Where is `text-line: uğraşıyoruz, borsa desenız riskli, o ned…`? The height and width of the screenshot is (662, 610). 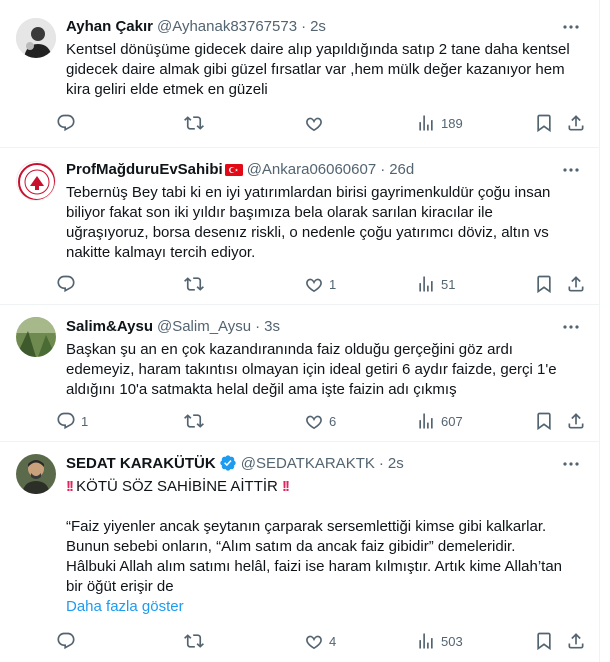
text-line: uğraşıyoruz, borsa desenız riskli, o ned… is located at coordinates (307, 232).